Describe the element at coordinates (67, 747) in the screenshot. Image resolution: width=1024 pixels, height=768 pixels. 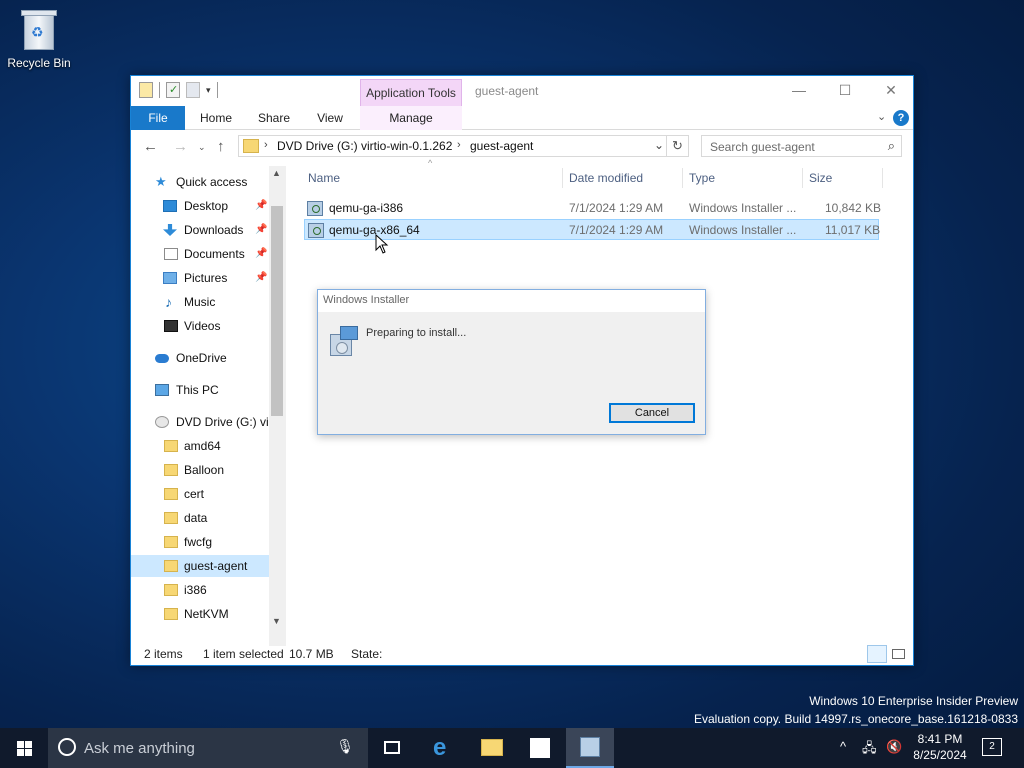
I see `cortana-icon` at that location.